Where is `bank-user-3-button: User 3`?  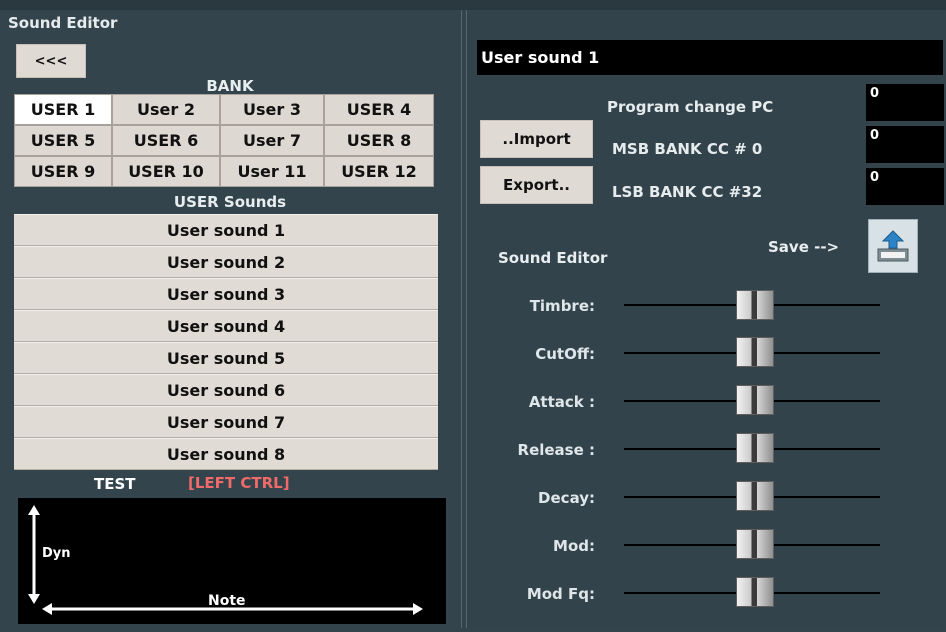
bank-user-3-button: User 3 is located at coordinates (272, 109).